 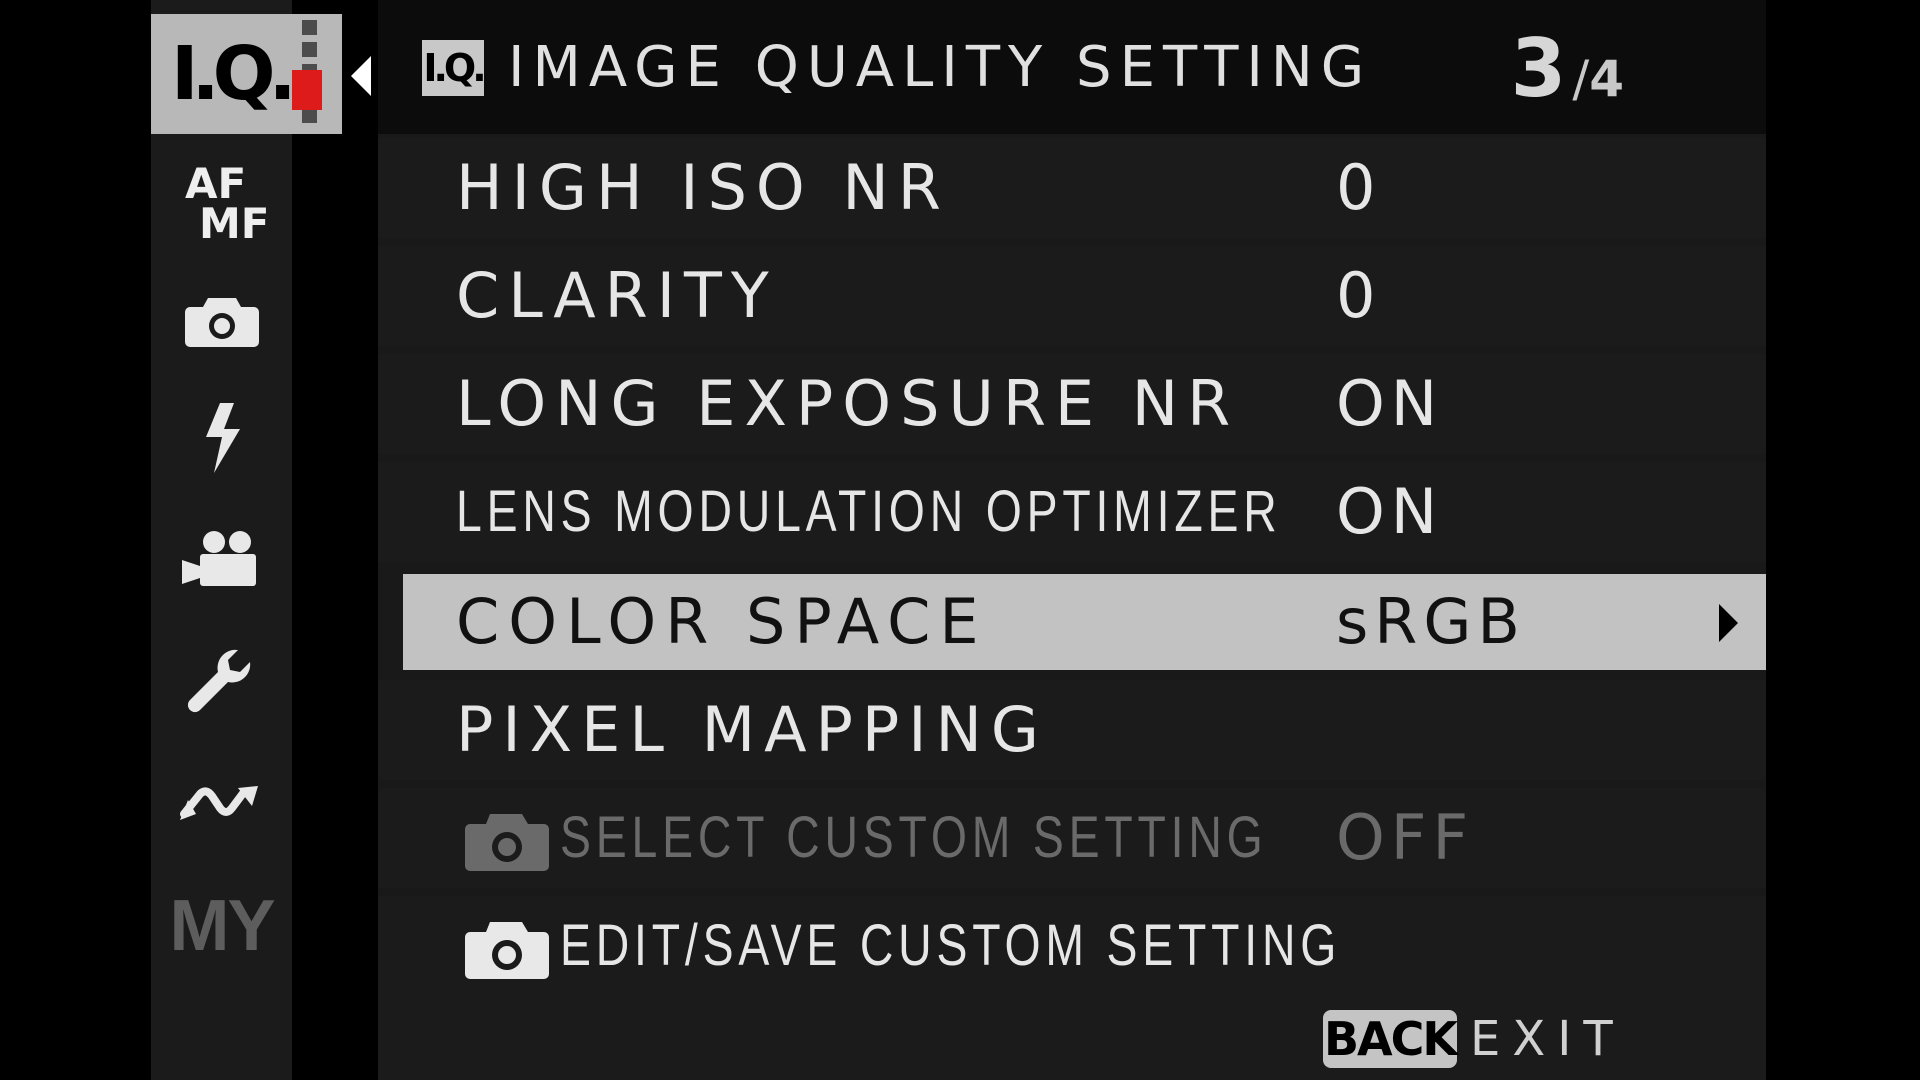 I want to click on menu-item-edit-save-custom-setting: EDIT/SAVE CUSTOM SETTING, so click(x=1072, y=946).